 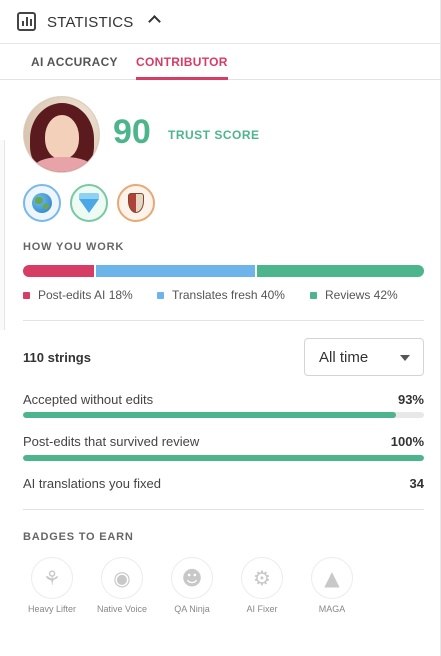 What do you see at coordinates (313, 295) in the screenshot?
I see `legend-dot-reviews` at bounding box center [313, 295].